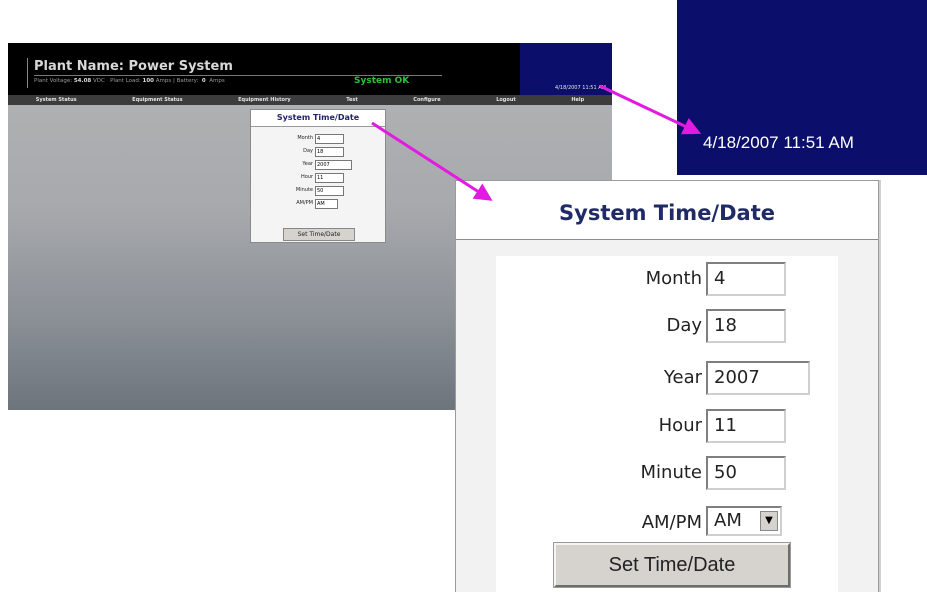 This screenshot has width=927, height=592. I want to click on clock-callout-arrow, so click(650, 109).